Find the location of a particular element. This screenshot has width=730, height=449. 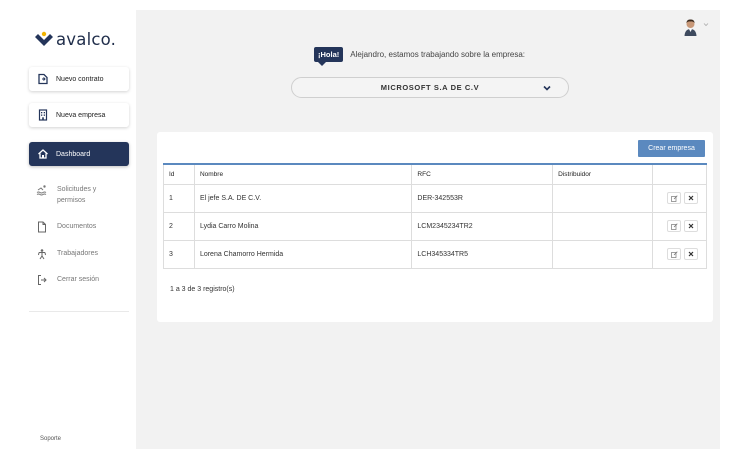

document-icon is located at coordinates (42, 227).